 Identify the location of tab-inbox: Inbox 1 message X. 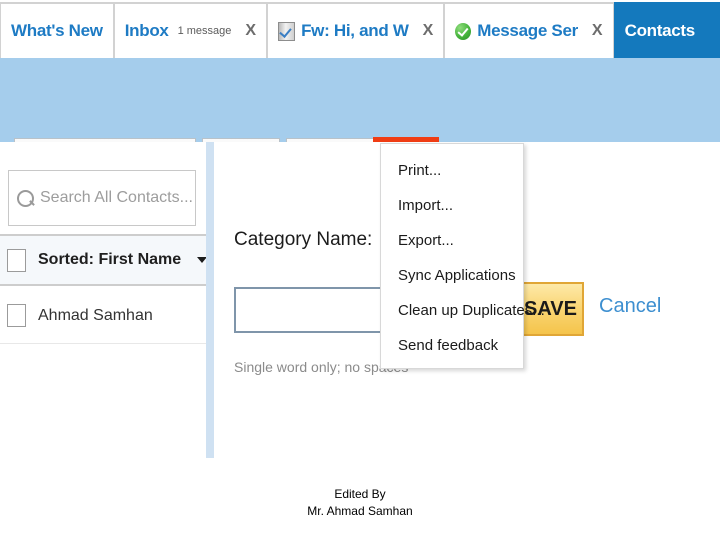
(190, 30).